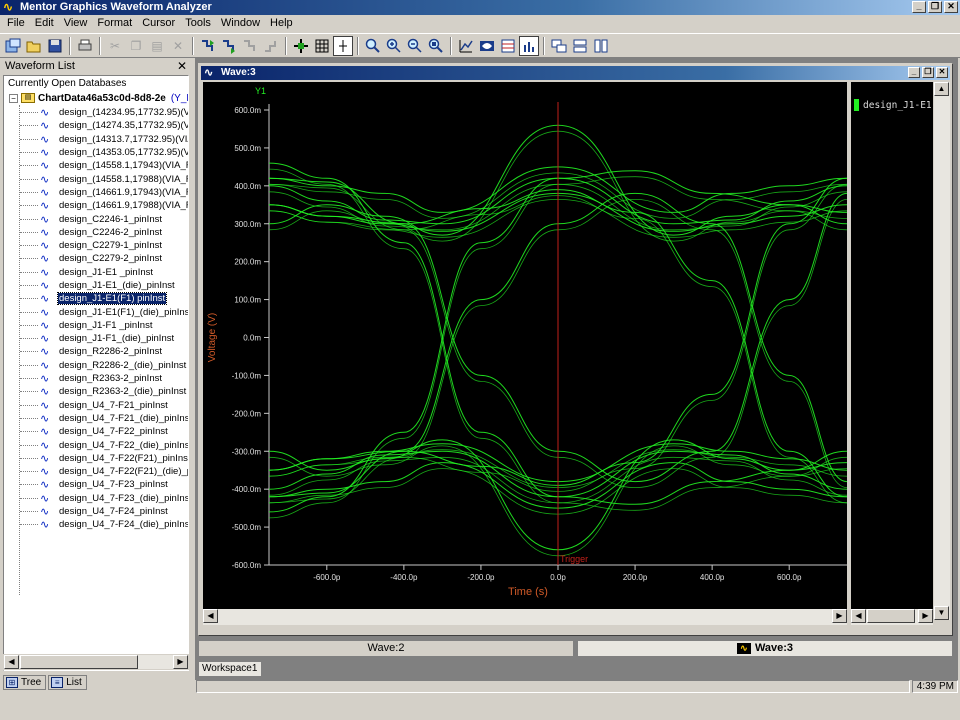 This screenshot has height=720, width=960. Describe the element at coordinates (386, 648) in the screenshot. I see `tab-wave-2: Wave:2` at that location.